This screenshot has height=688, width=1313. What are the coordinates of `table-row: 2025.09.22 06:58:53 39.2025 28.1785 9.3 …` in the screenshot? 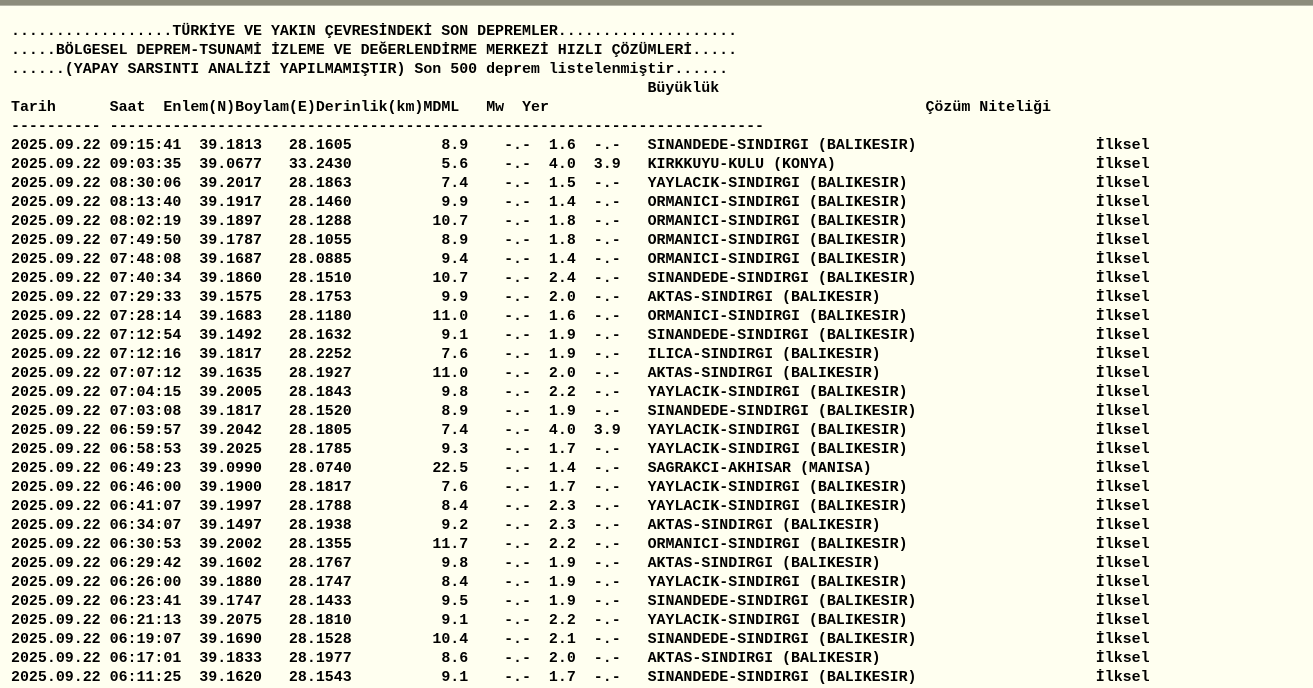 It's located at (580, 450).